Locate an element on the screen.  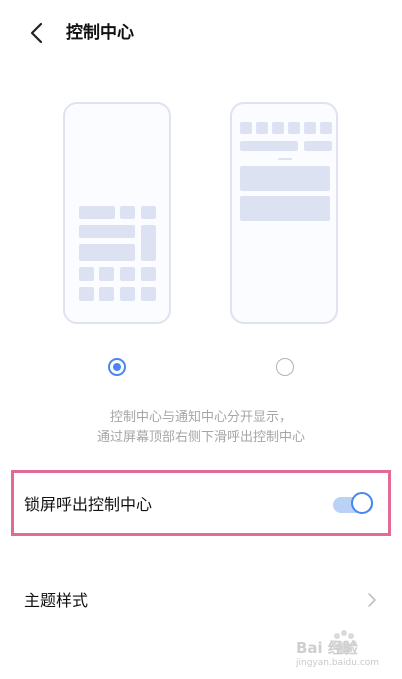
chevron-left-icon is located at coordinates (37, 33).